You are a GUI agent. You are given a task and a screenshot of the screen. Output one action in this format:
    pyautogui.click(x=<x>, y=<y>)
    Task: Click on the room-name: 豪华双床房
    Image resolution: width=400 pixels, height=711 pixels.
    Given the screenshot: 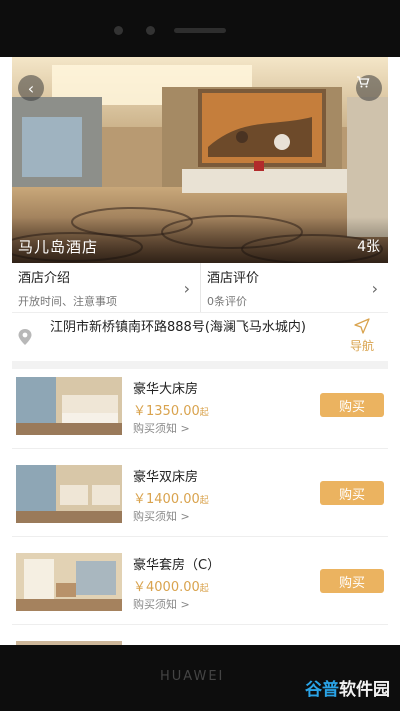 What is the action you would take?
    pyautogui.click(x=166, y=477)
    